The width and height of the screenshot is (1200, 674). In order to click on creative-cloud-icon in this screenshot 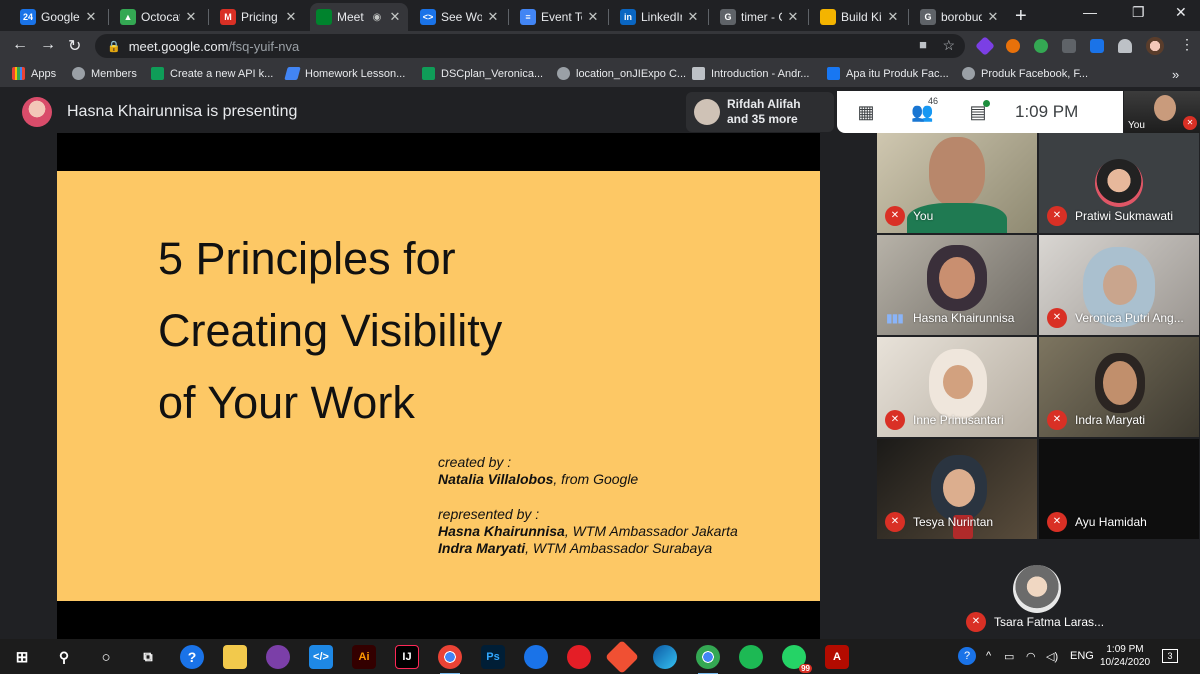, I will do `click(579, 657)`.